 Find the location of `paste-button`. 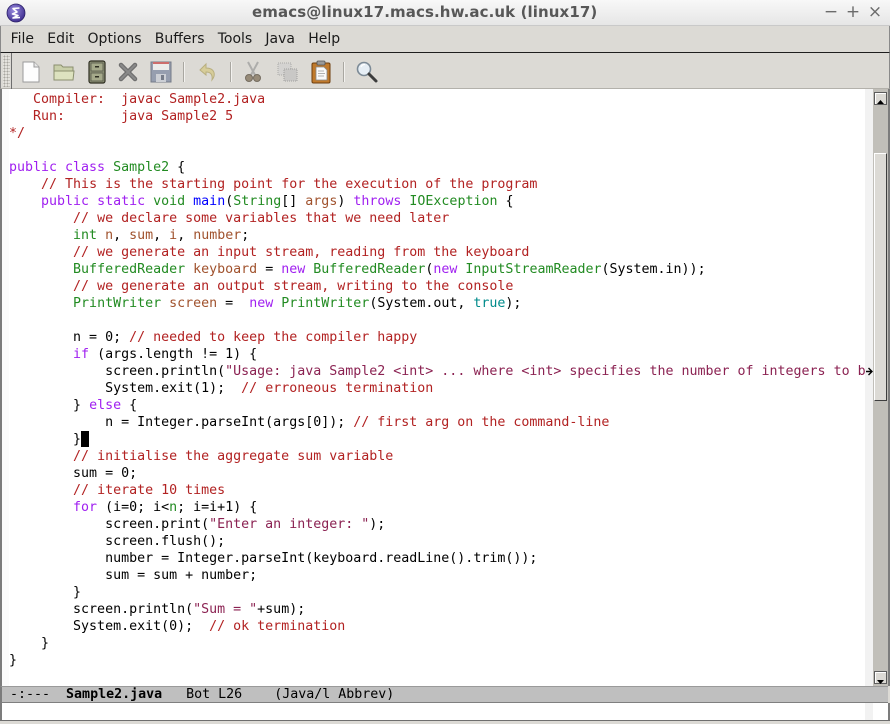

paste-button is located at coordinates (321, 72).